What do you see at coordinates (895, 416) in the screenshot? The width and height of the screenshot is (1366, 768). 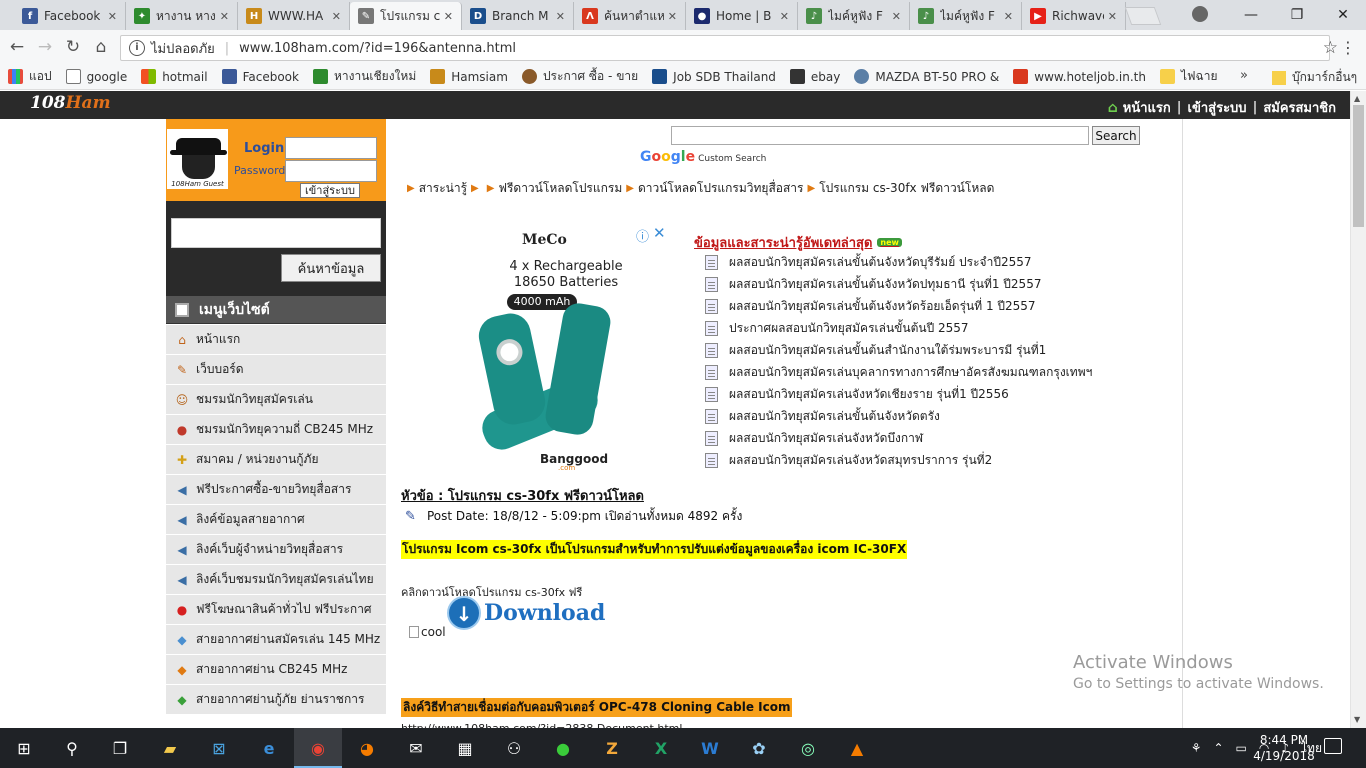 I see `news-list-item: ผลสอบนักวิทยุสมัครเล่นขั้นต้นจังหวัดตรัง` at bounding box center [895, 416].